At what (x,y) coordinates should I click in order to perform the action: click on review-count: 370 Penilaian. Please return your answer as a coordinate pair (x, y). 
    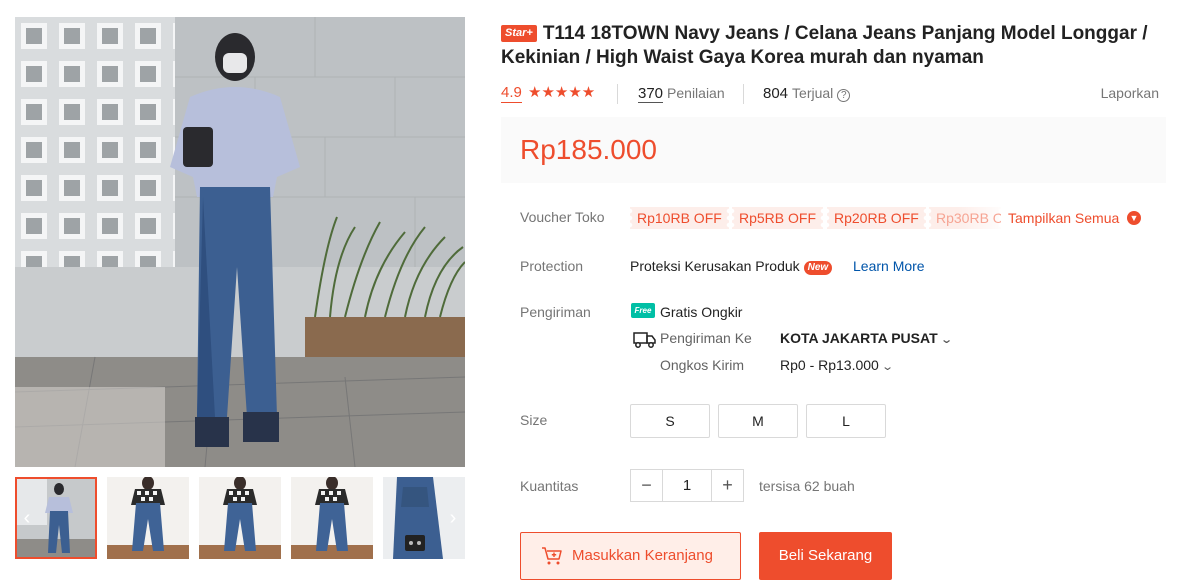
    Looking at the image, I should click on (681, 93).